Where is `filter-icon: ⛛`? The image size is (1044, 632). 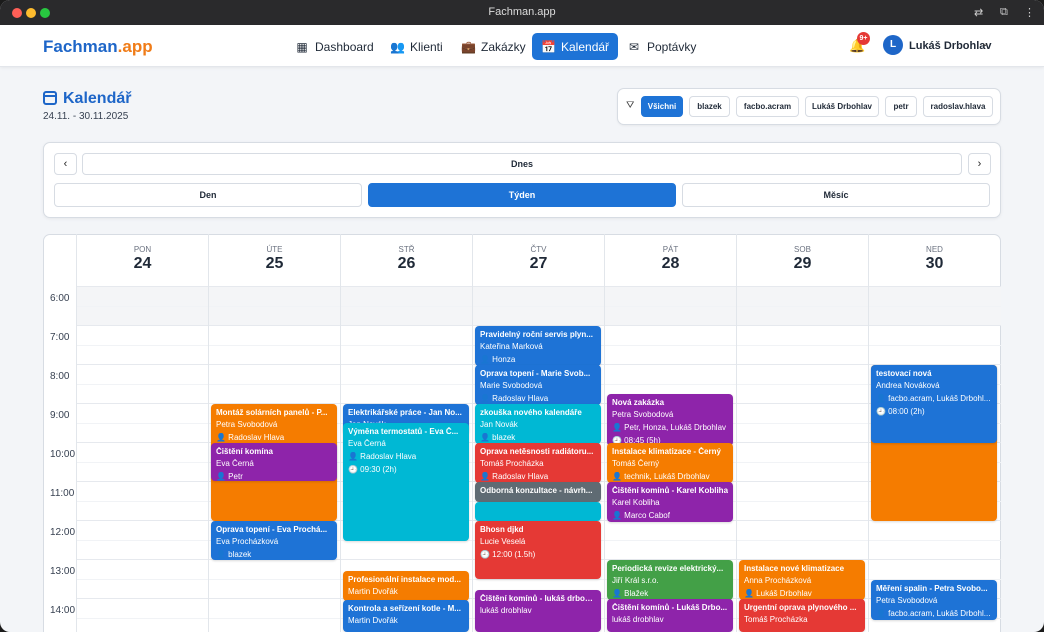 filter-icon: ⛛ is located at coordinates (630, 105).